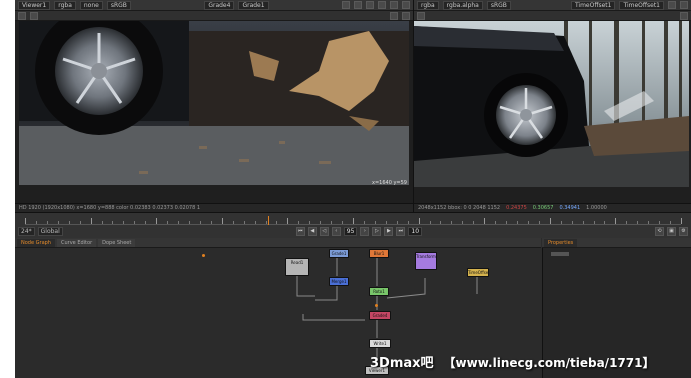  I want to click on node-grade1: Grade1, so click(339, 253).